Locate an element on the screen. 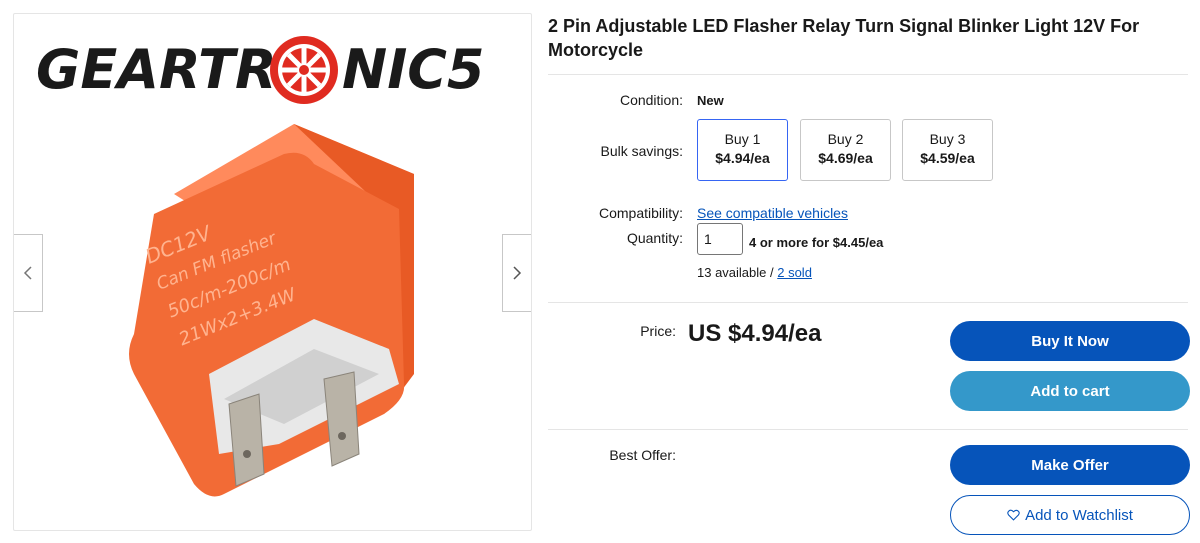 The height and width of the screenshot is (543, 1200). bulk-price: $4.59/ea is located at coordinates (947, 158).